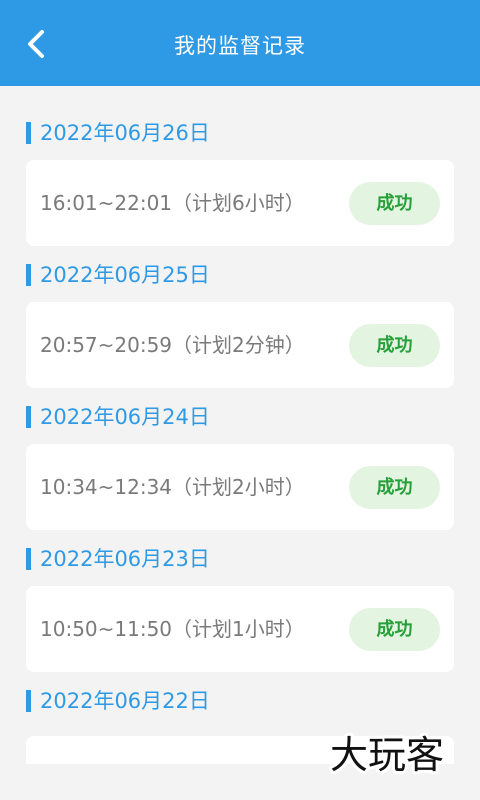 Image resolution: width=480 pixels, height=800 pixels. What do you see at coordinates (253, 133) in the screenshot?
I see `date-header: 2022年06月26日` at bounding box center [253, 133].